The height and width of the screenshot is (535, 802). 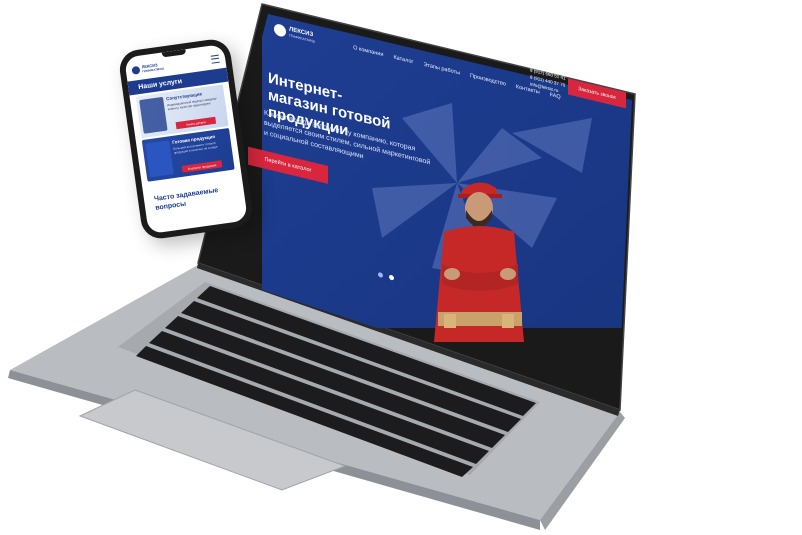 I want to click on service-card-button: Узнать детали, so click(x=196, y=123).